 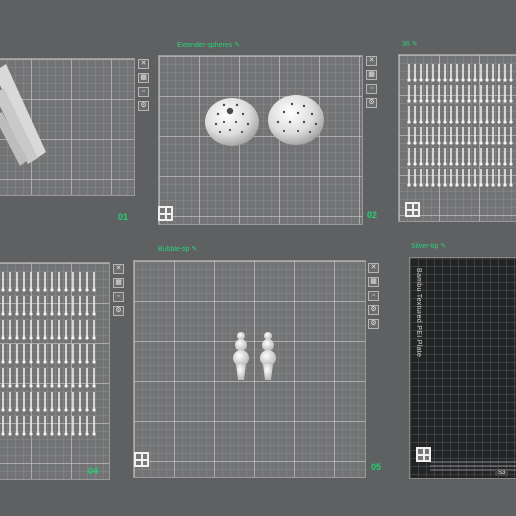 I want to click on plate-5-name: Bubble-tip ✎, so click(x=177, y=249).